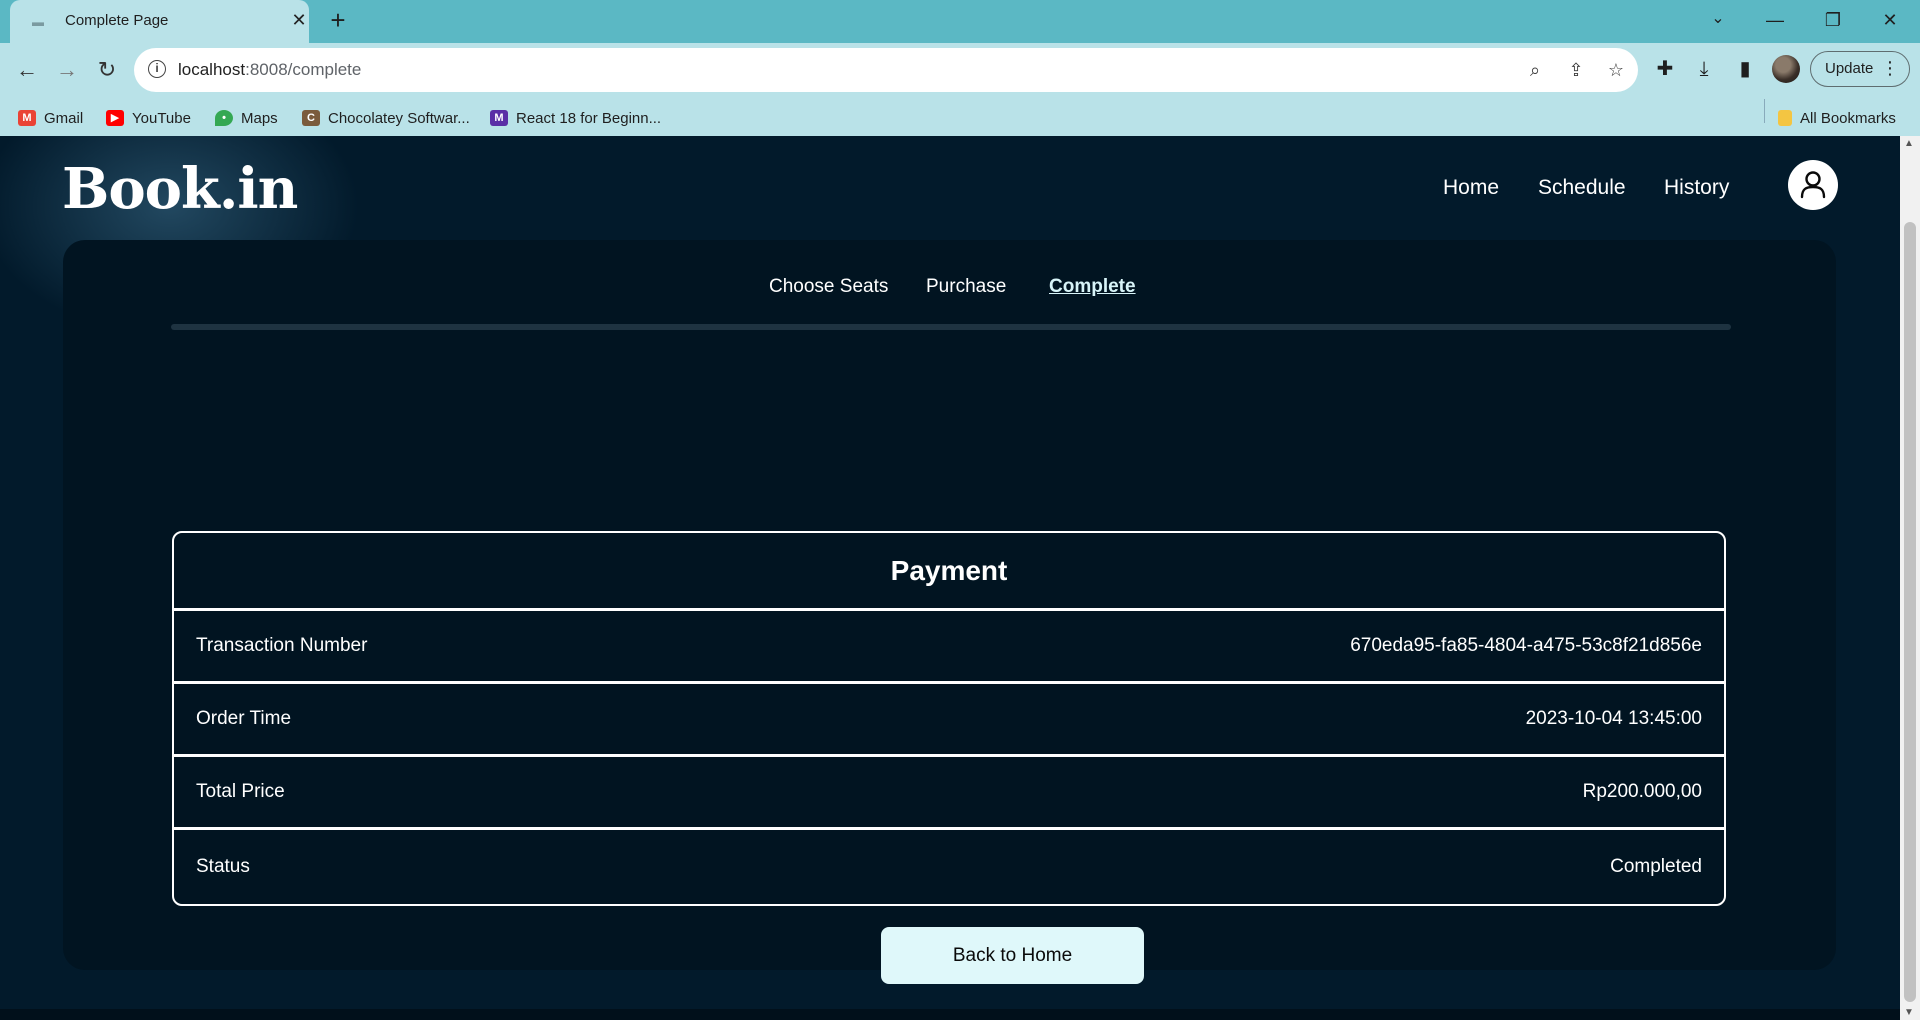 The width and height of the screenshot is (1920, 1020). Describe the element at coordinates (1890, 68) in the screenshot. I see `menu-dots-icon: ⋮` at that location.